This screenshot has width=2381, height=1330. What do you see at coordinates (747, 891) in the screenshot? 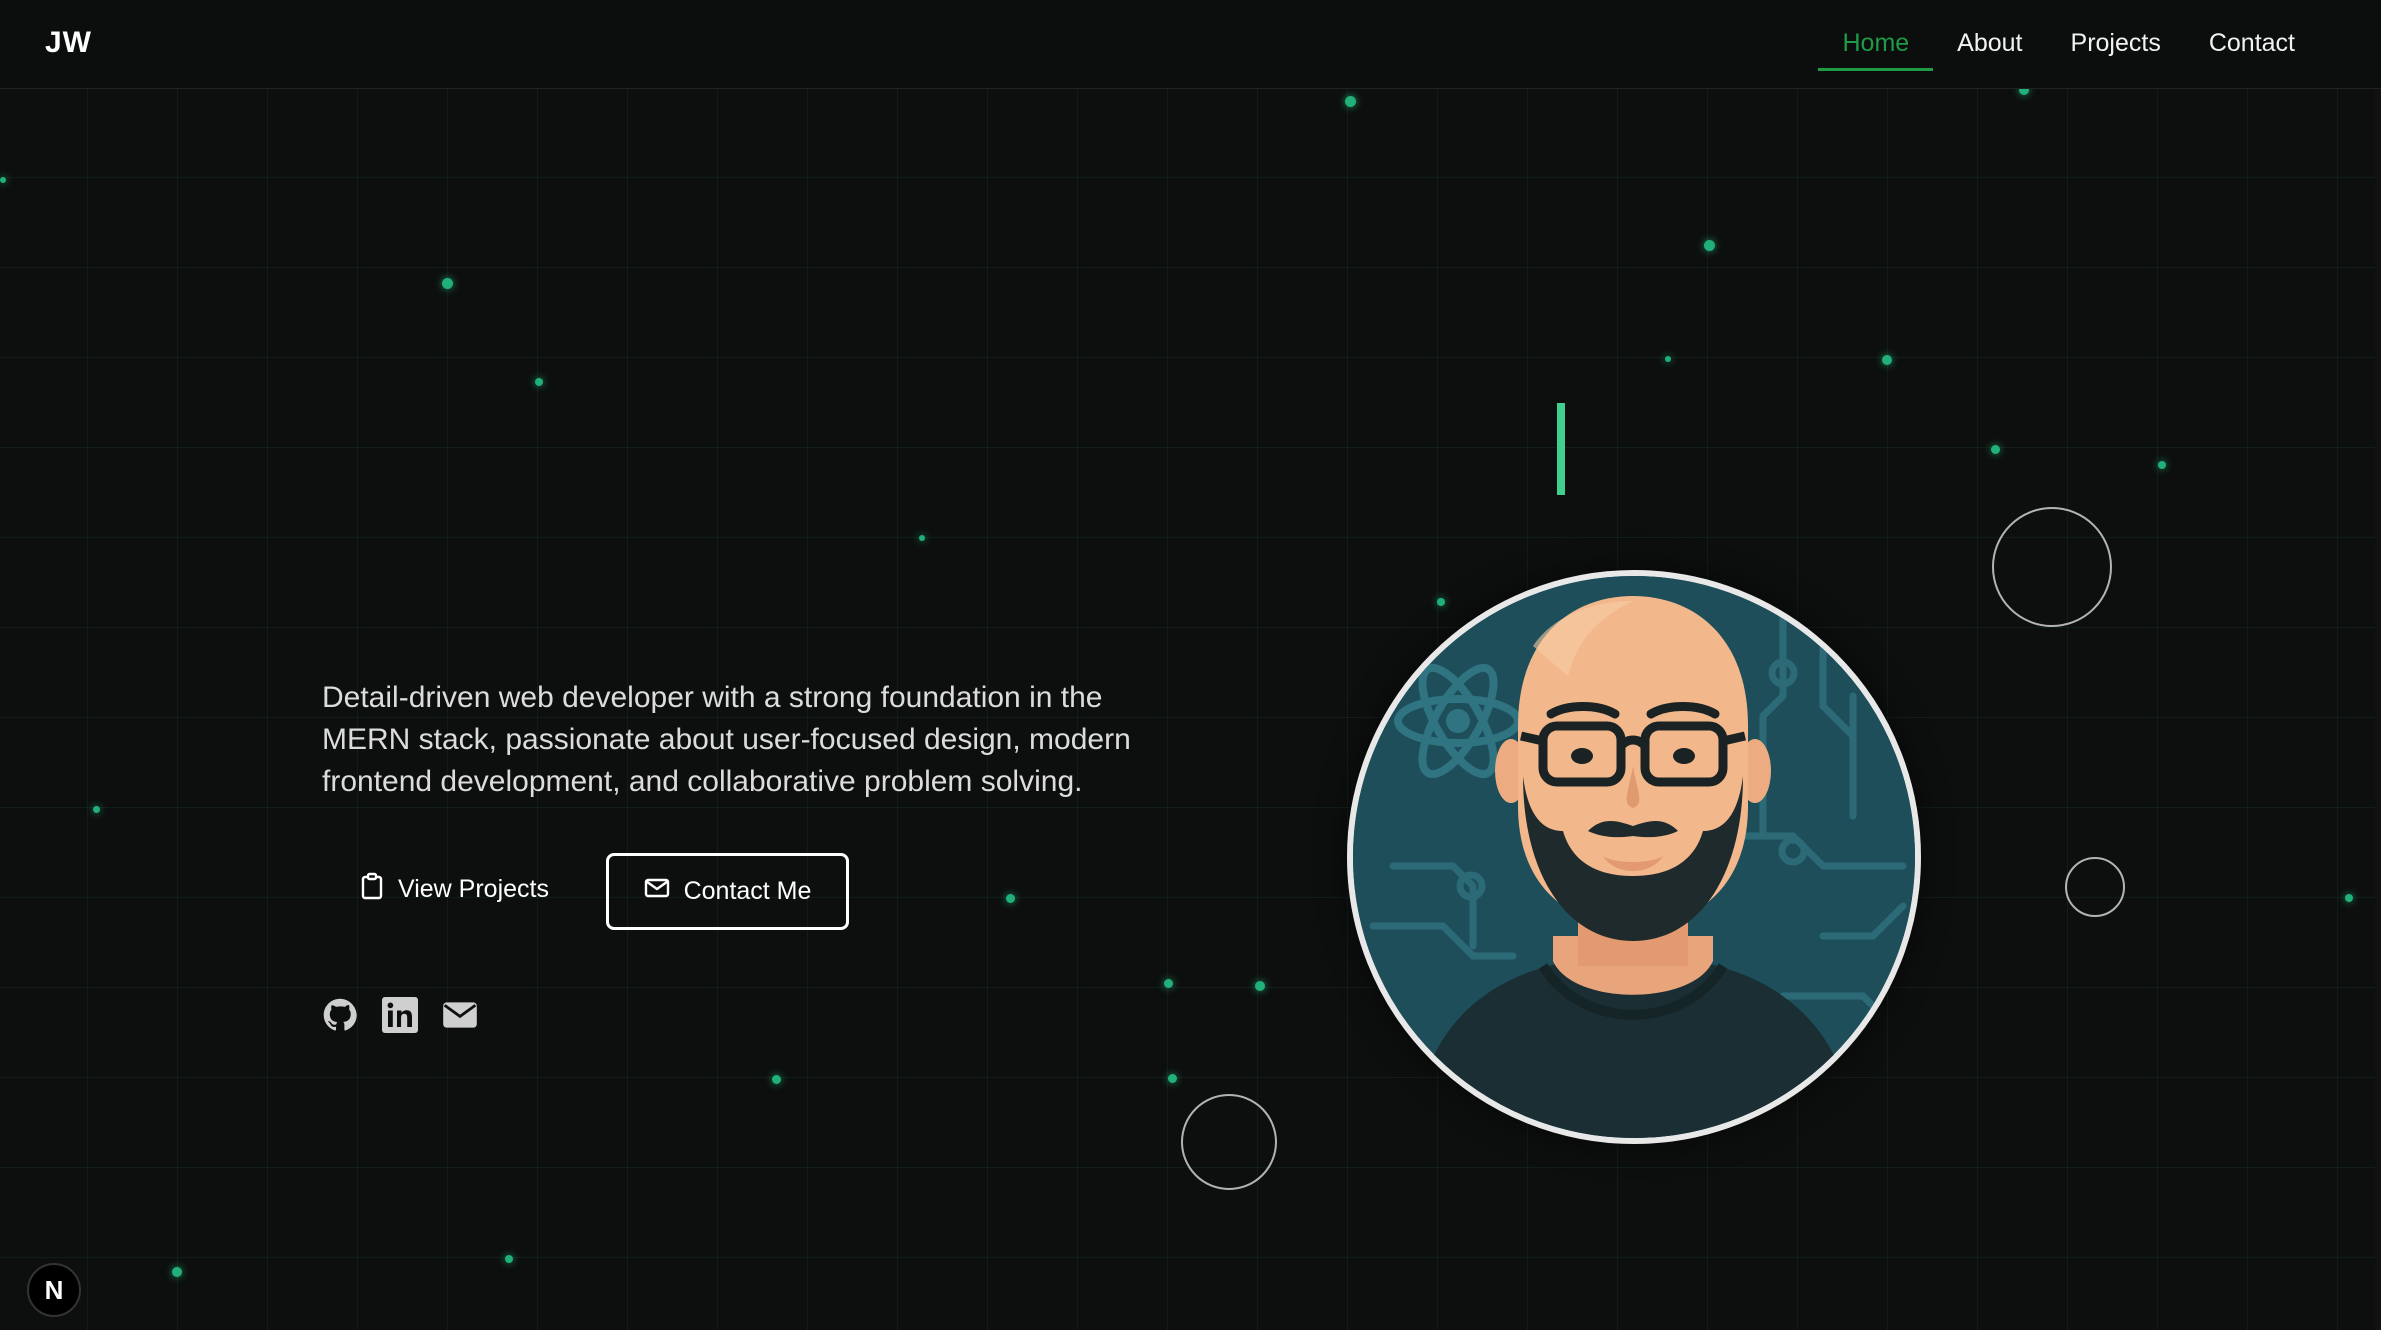
I see `contact-me-label: Contact Me` at bounding box center [747, 891].